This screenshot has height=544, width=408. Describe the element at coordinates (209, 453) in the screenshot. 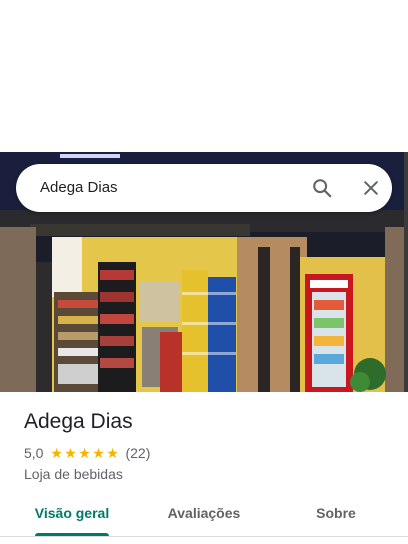

I see `rating-row: 5,0 ★ ★ ★ ★ ★ (22)` at that location.